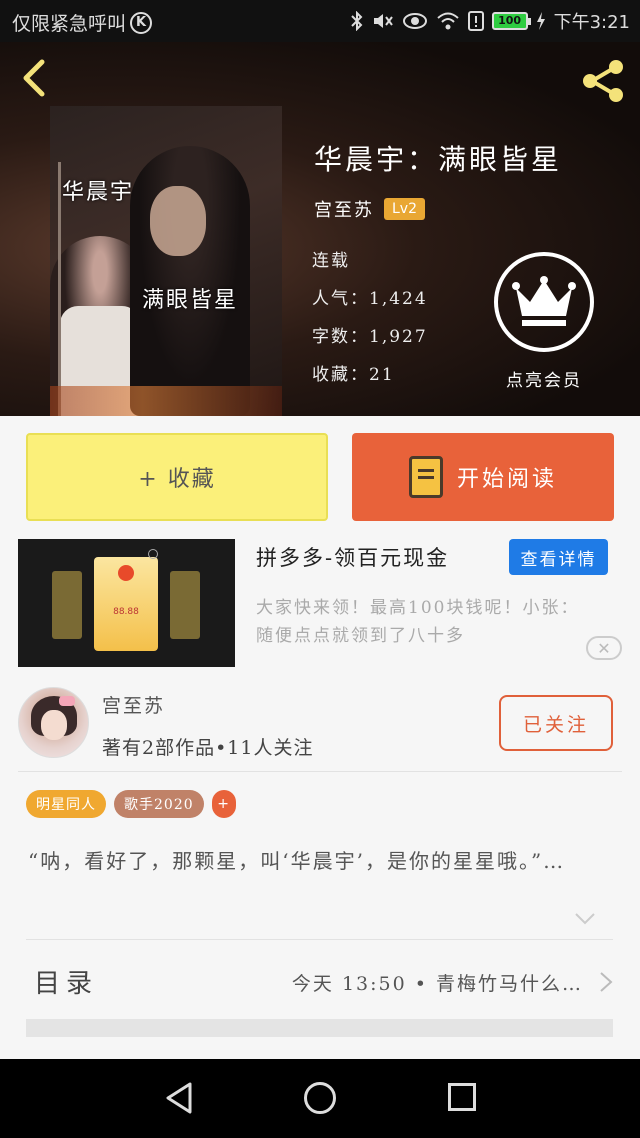 This screenshot has height=1138, width=640. Describe the element at coordinates (190, 281) in the screenshot. I see `cover-figure-singer` at that location.